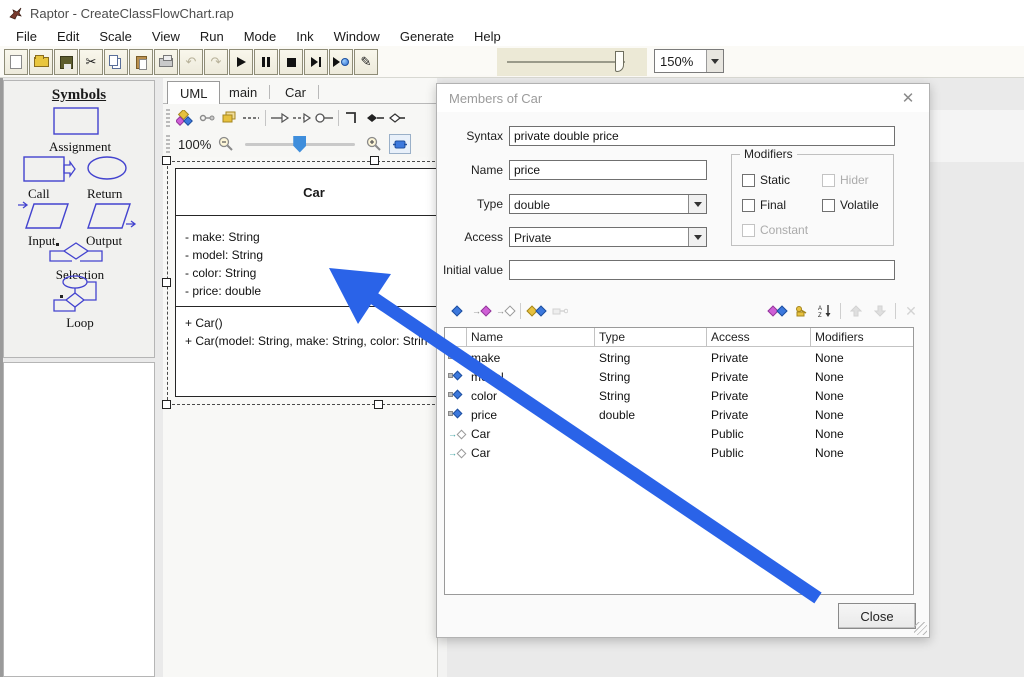 The width and height of the screenshot is (1024, 677). What do you see at coordinates (76, 121) in the screenshot?
I see `assignment-symbol` at bounding box center [76, 121].